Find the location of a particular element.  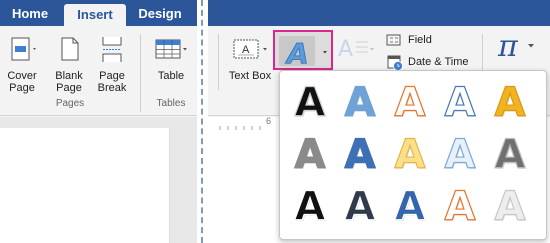

wordart-style-14: A is located at coordinates (460, 206).